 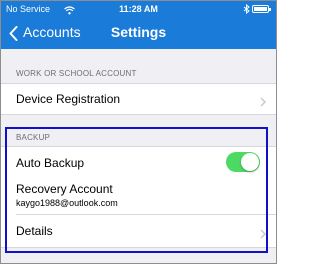 What do you see at coordinates (34, 231) in the screenshot?
I see `details-label: Details` at bounding box center [34, 231].